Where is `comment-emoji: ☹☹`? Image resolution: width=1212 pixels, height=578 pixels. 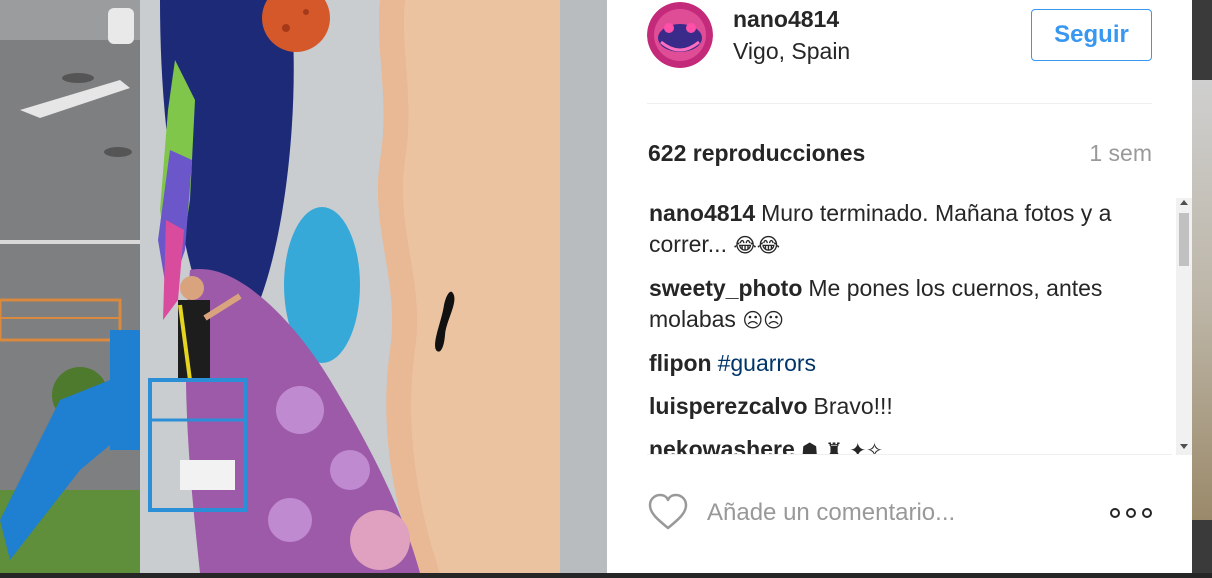
comment-emoji: ☹☹ is located at coordinates (763, 320).